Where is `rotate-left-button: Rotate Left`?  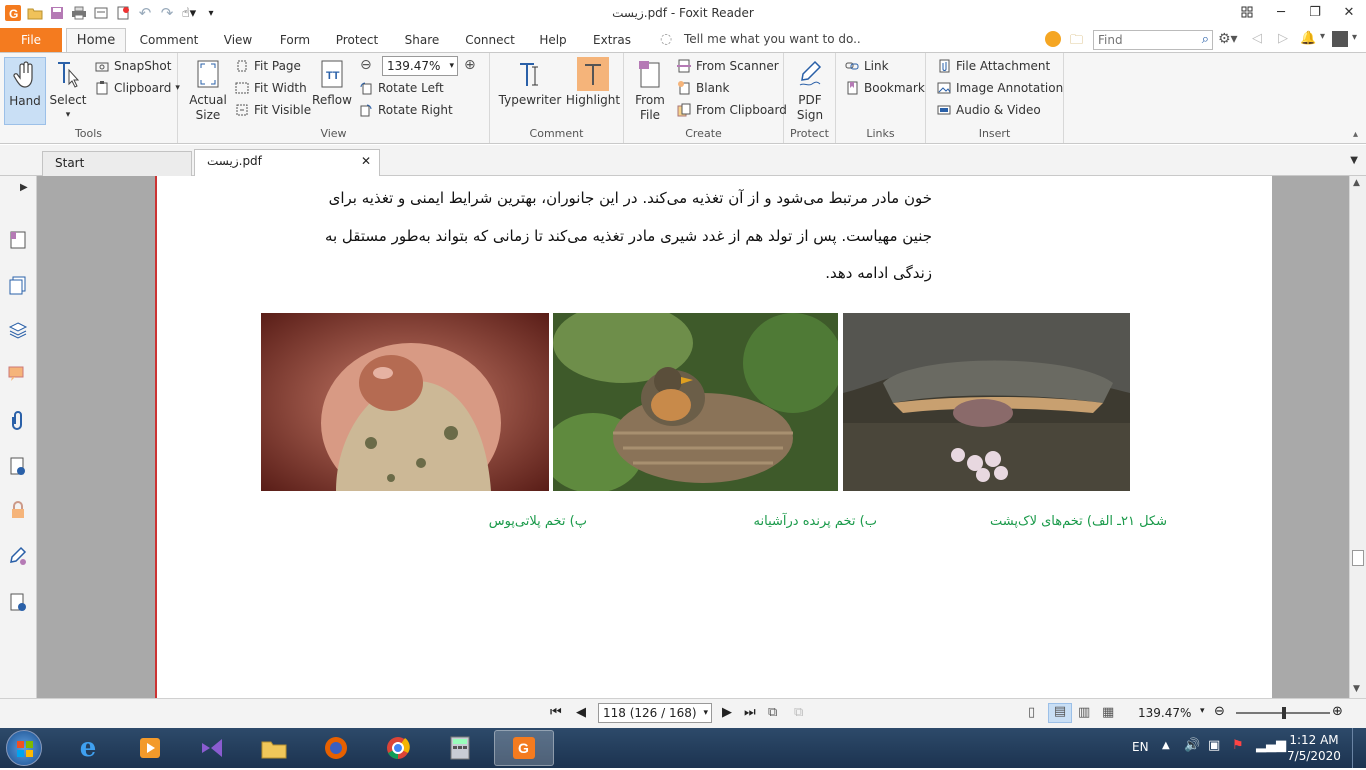
rotate-left-button: Rotate Left is located at coordinates (401, 88).